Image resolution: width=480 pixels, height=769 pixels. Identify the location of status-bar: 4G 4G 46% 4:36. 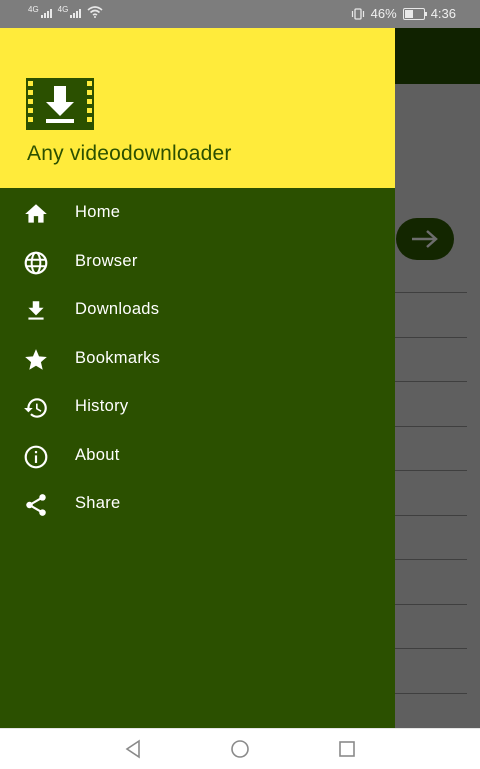
(240, 14).